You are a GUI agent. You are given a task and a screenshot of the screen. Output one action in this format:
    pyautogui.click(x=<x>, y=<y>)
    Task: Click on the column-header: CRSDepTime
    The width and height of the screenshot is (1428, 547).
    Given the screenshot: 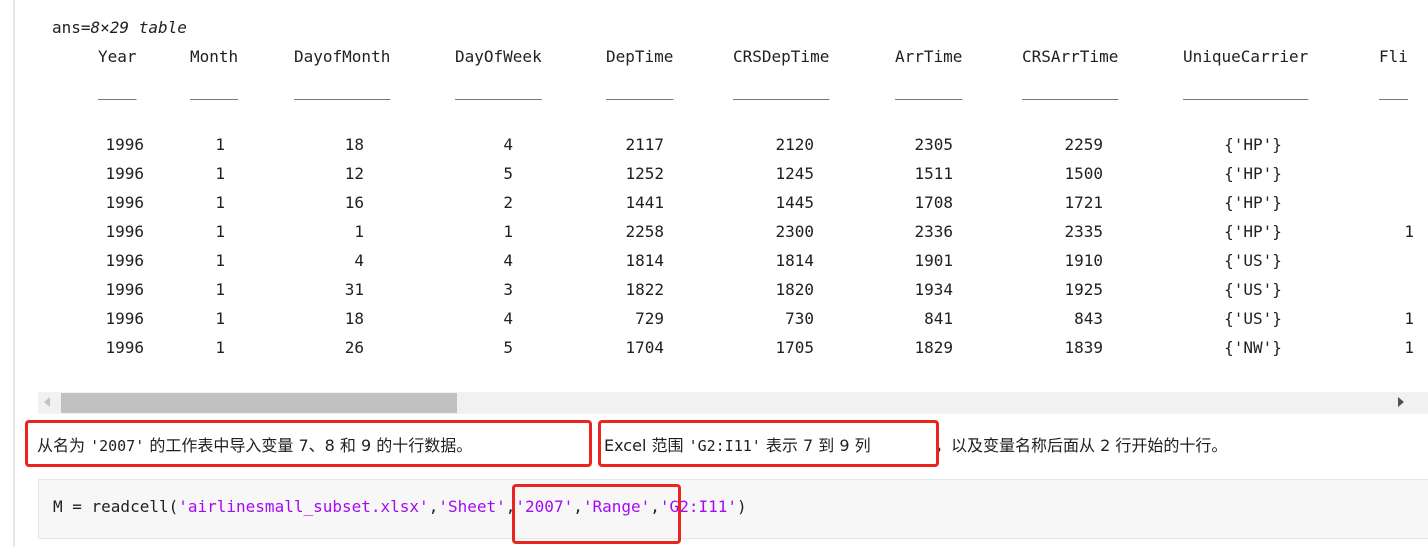 What is the action you would take?
    pyautogui.click(x=781, y=56)
    